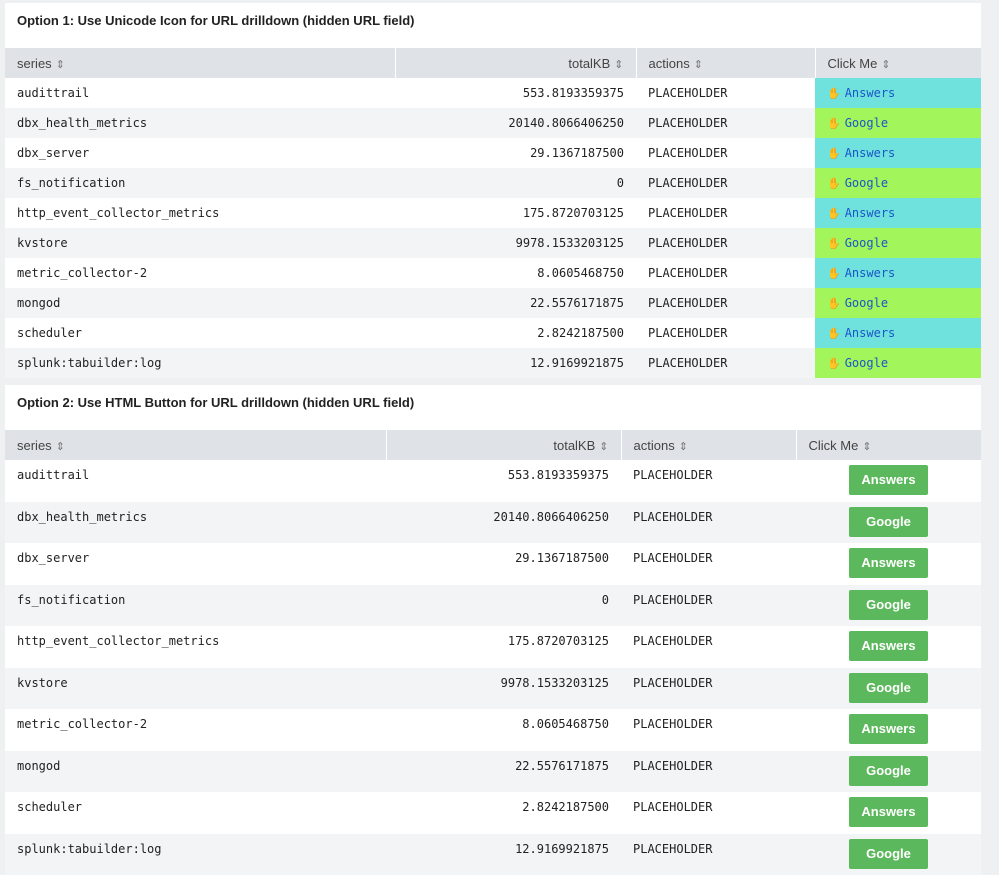 The width and height of the screenshot is (999, 875). What do you see at coordinates (515, 123) in the screenshot?
I see `totalkb-cell: 20140.8066406250` at bounding box center [515, 123].